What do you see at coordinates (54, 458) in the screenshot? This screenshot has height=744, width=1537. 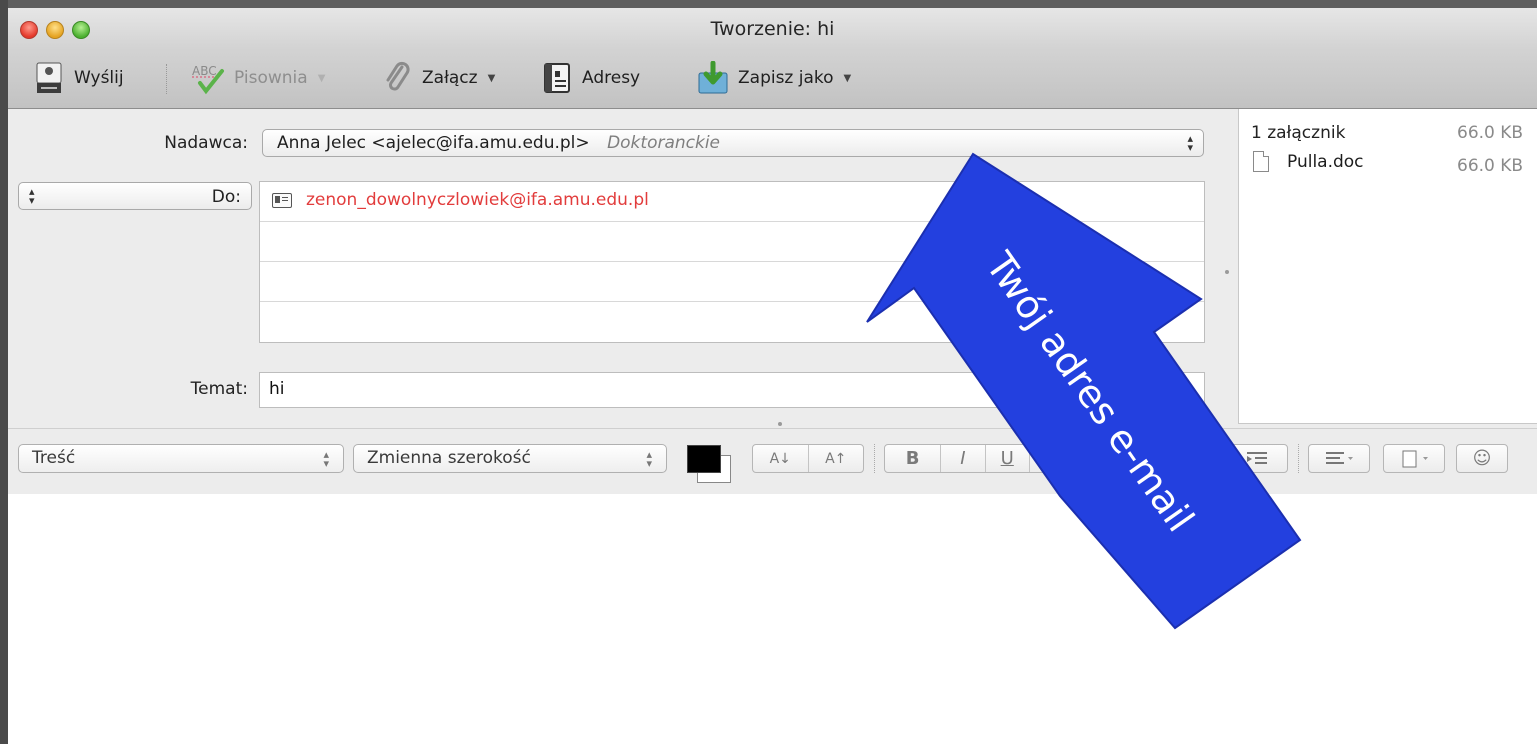 I see `paragraph-style-value: Treść` at bounding box center [54, 458].